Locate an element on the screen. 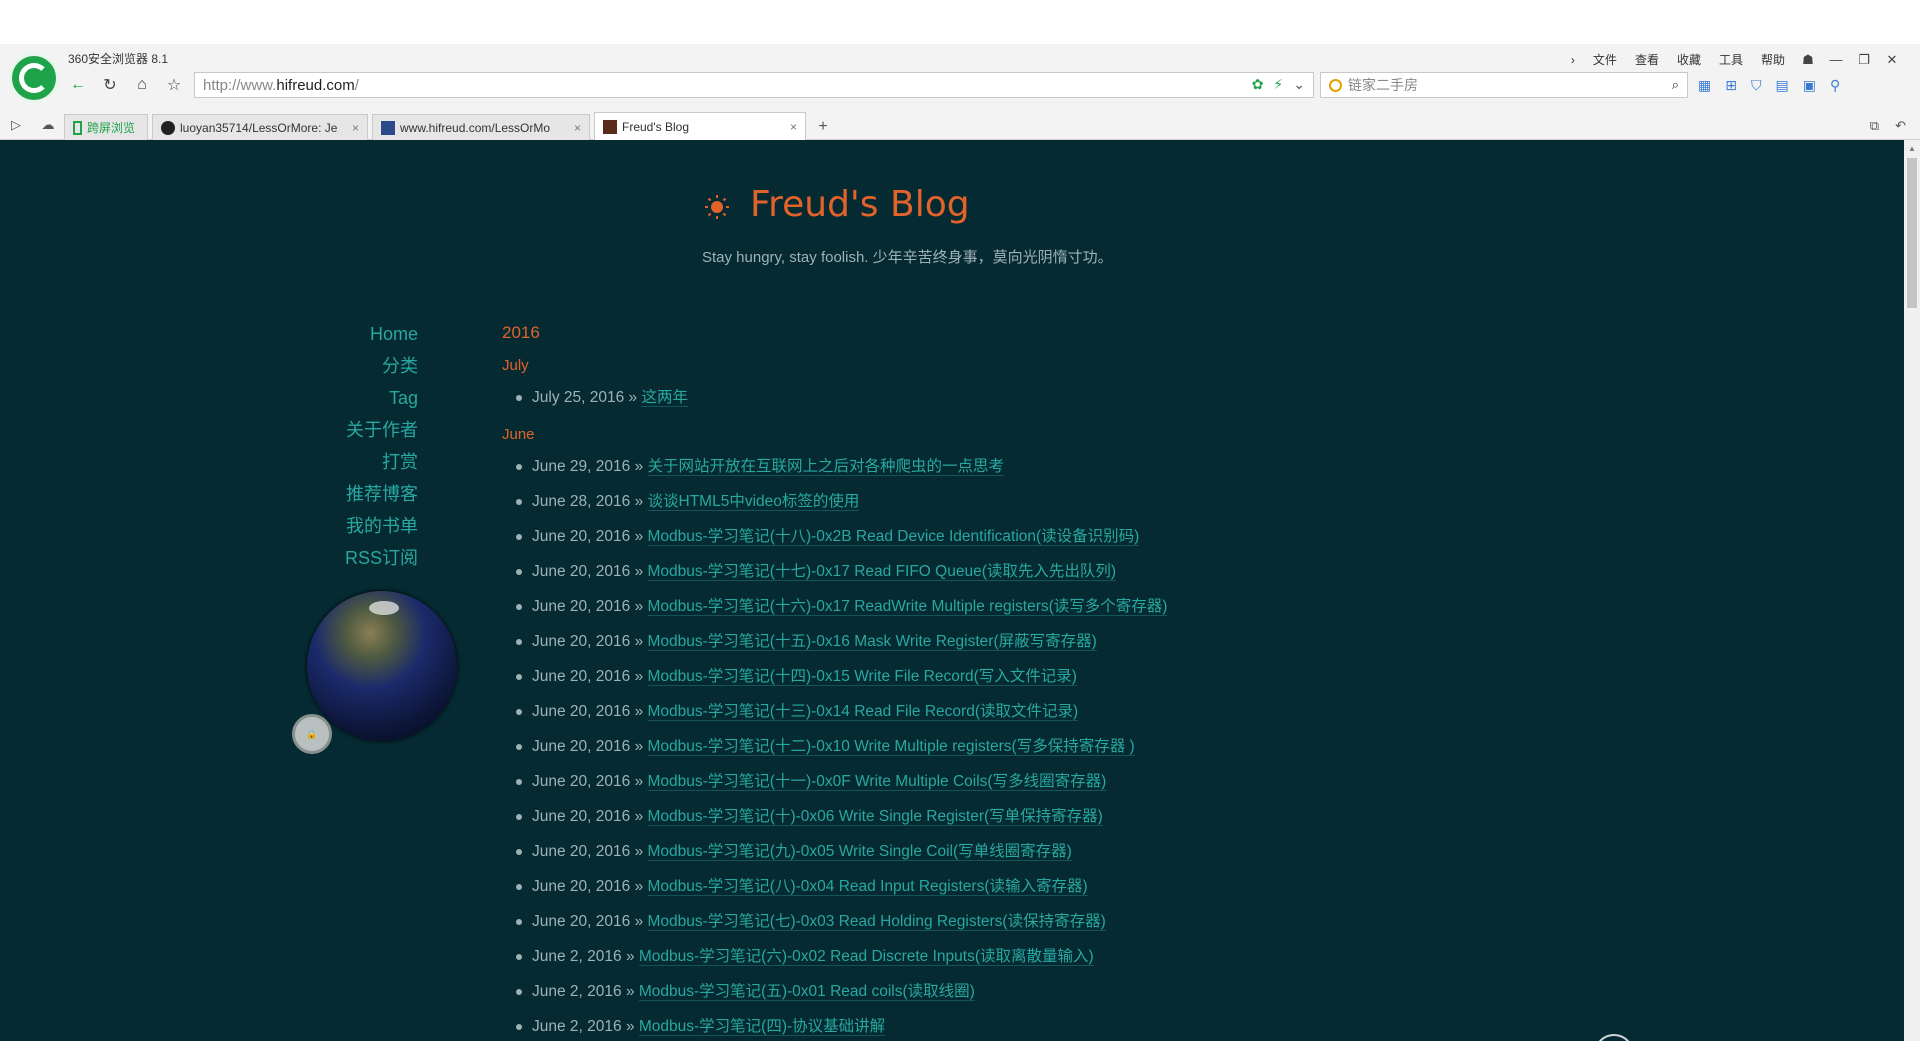  url-prefix: http://www. is located at coordinates (240, 85).